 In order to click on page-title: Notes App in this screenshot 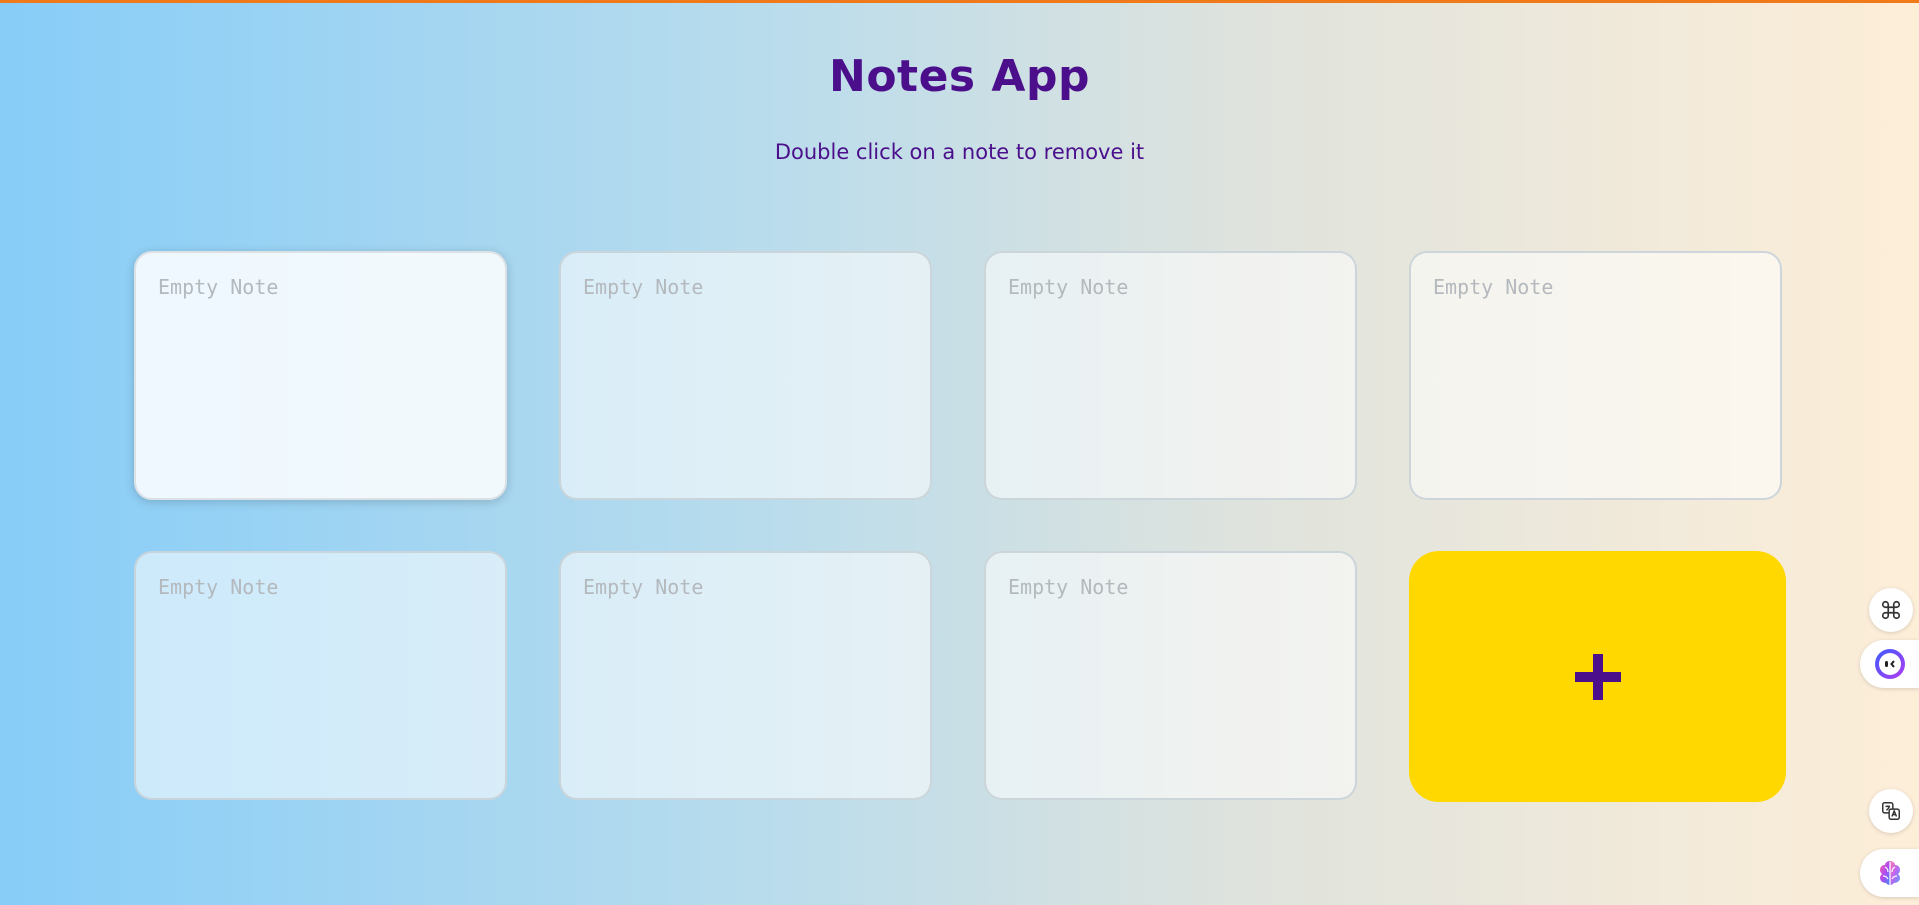, I will do `click(959, 76)`.